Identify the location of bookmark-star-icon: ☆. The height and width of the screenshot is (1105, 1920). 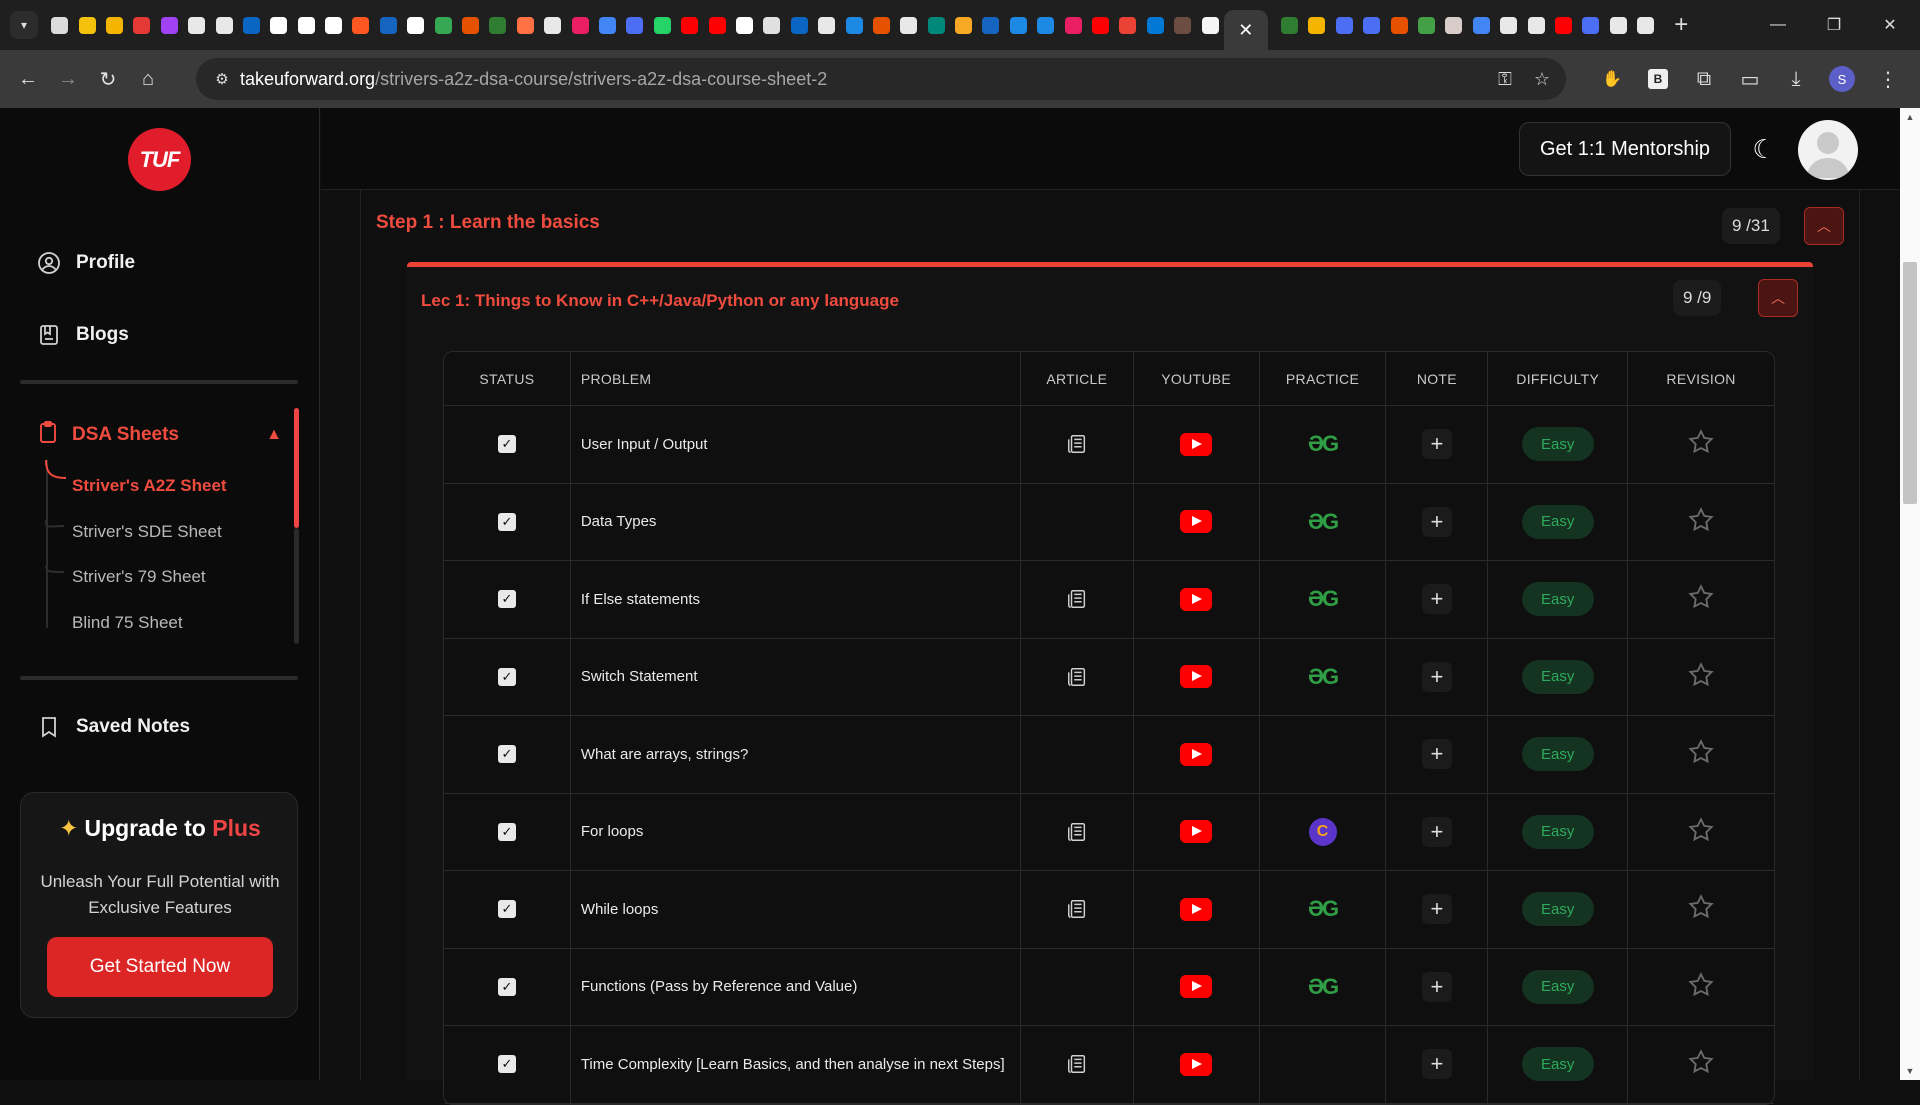
(1542, 79).